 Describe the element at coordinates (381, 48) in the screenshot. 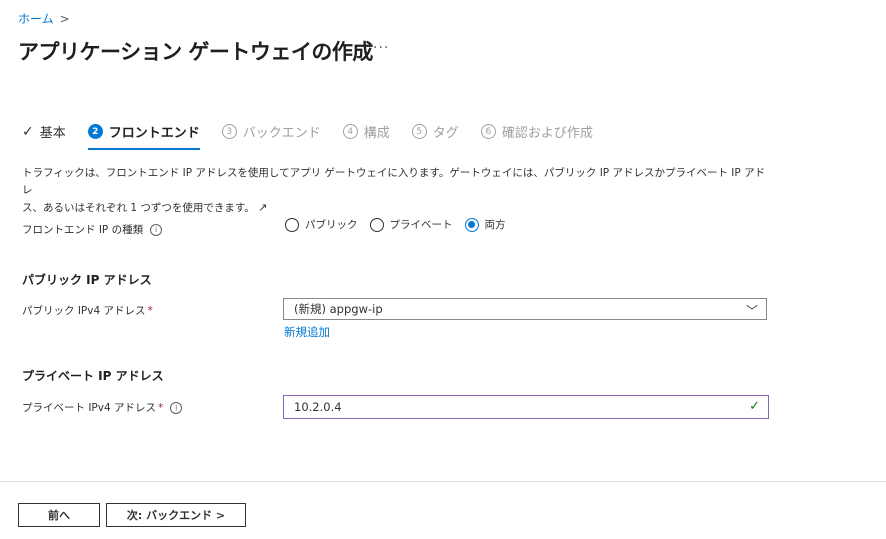

I see `more-options-button: ···` at that location.